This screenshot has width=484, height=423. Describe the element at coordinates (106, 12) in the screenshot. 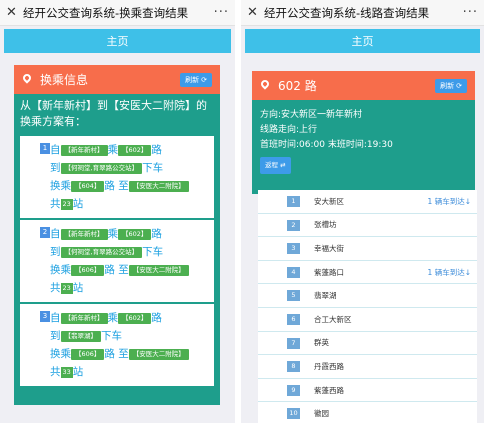

I see `window-title: 经开公交查询系统-换乘查询结果` at that location.